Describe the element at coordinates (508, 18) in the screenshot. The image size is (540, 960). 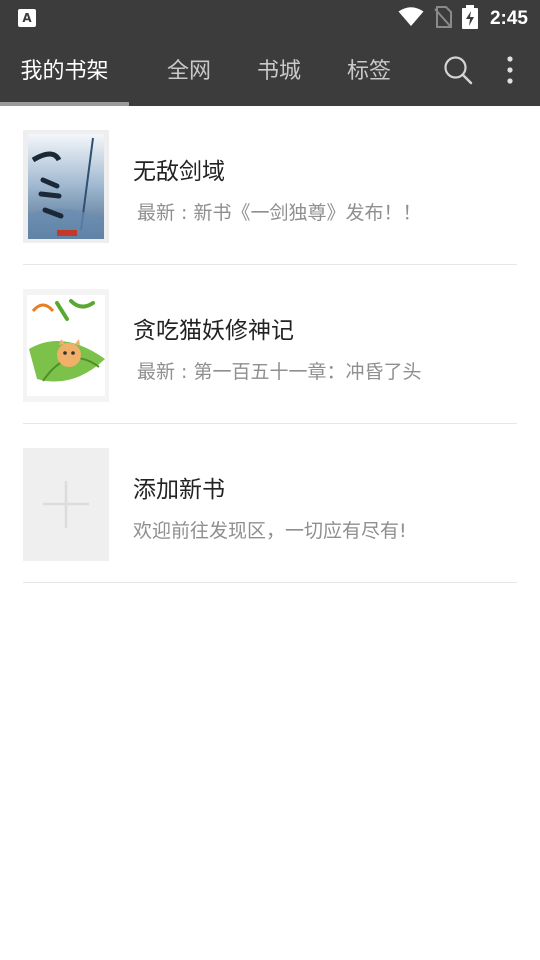
I see `status-time: 2:45` at that location.